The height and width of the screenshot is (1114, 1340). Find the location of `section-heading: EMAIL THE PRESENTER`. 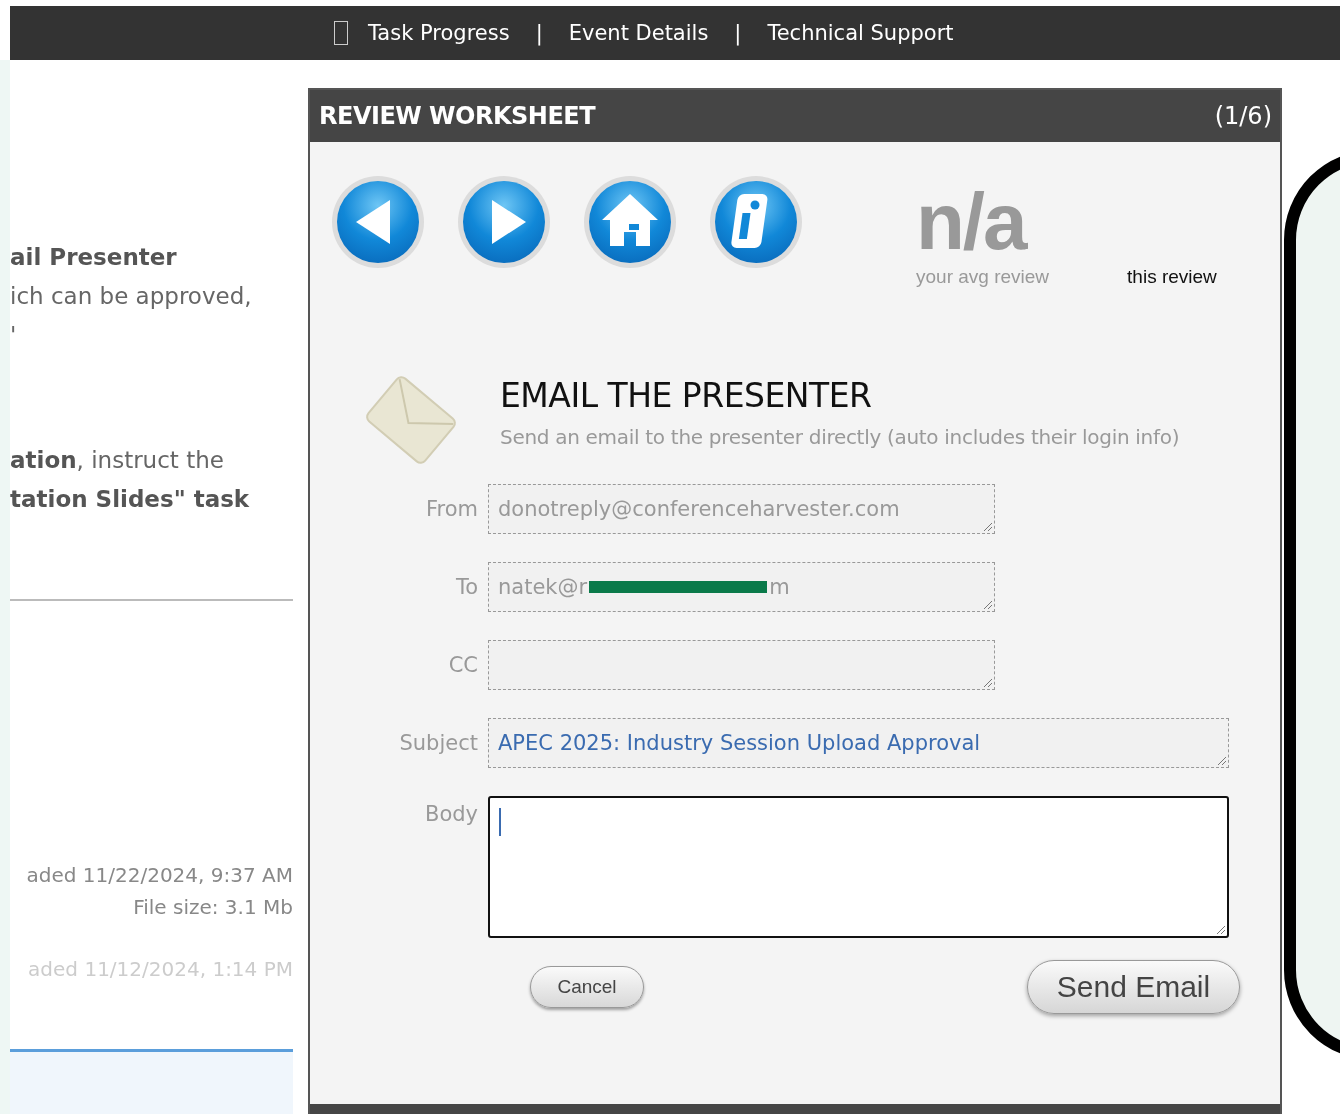

section-heading: EMAIL THE PRESENTER is located at coordinates (686, 395).